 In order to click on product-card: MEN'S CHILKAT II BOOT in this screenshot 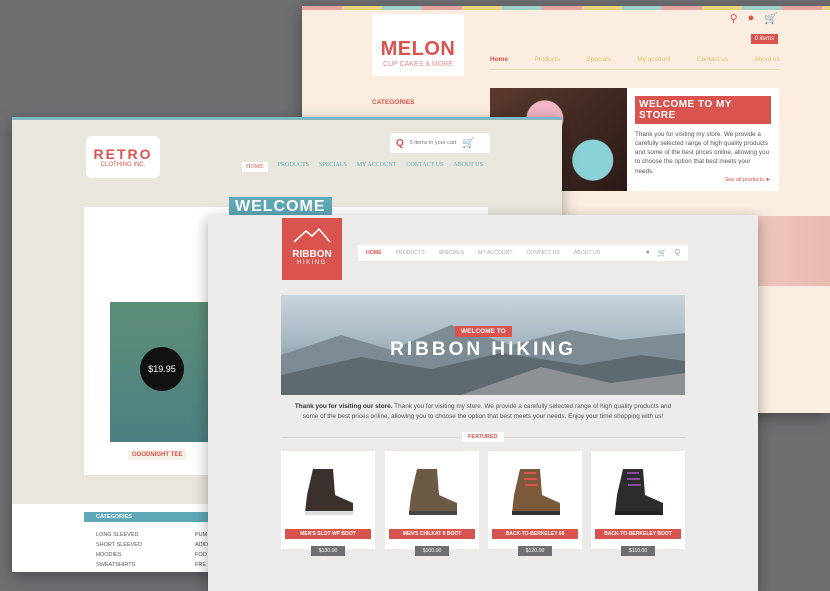, I will do `click(432, 500)`.